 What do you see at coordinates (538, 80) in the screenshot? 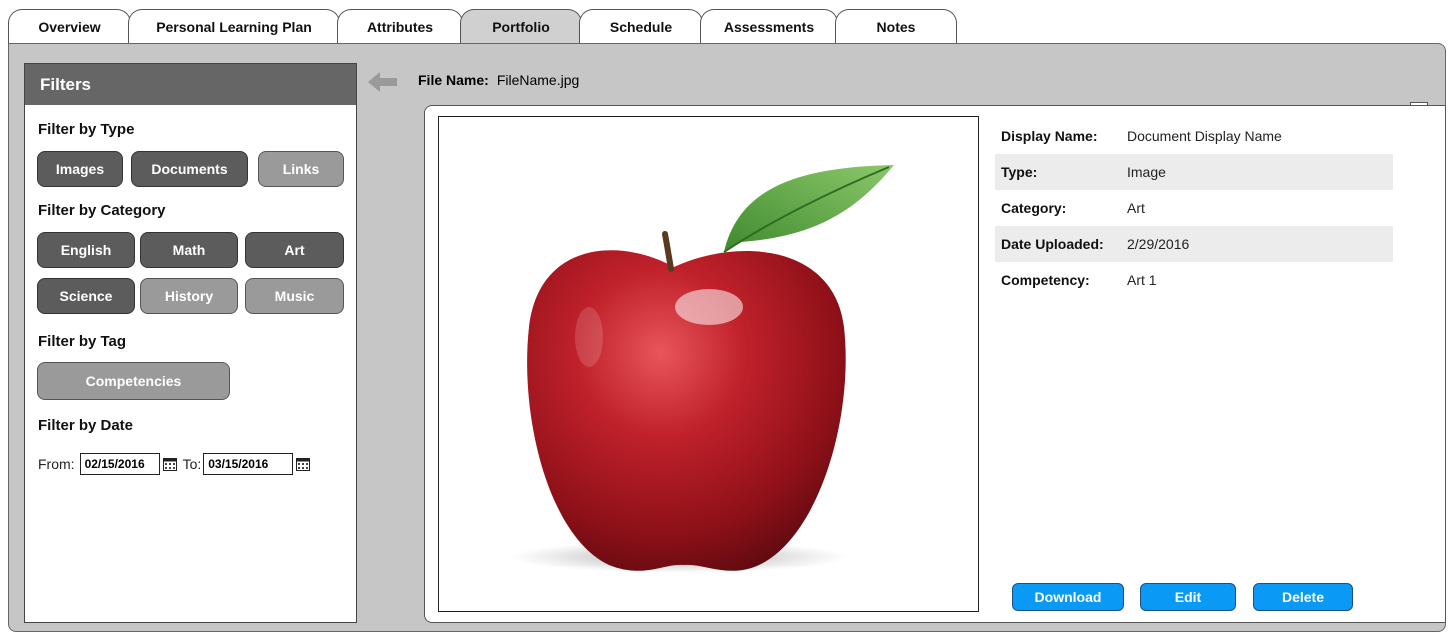
I see `file-name-value: FileName.jpg` at bounding box center [538, 80].